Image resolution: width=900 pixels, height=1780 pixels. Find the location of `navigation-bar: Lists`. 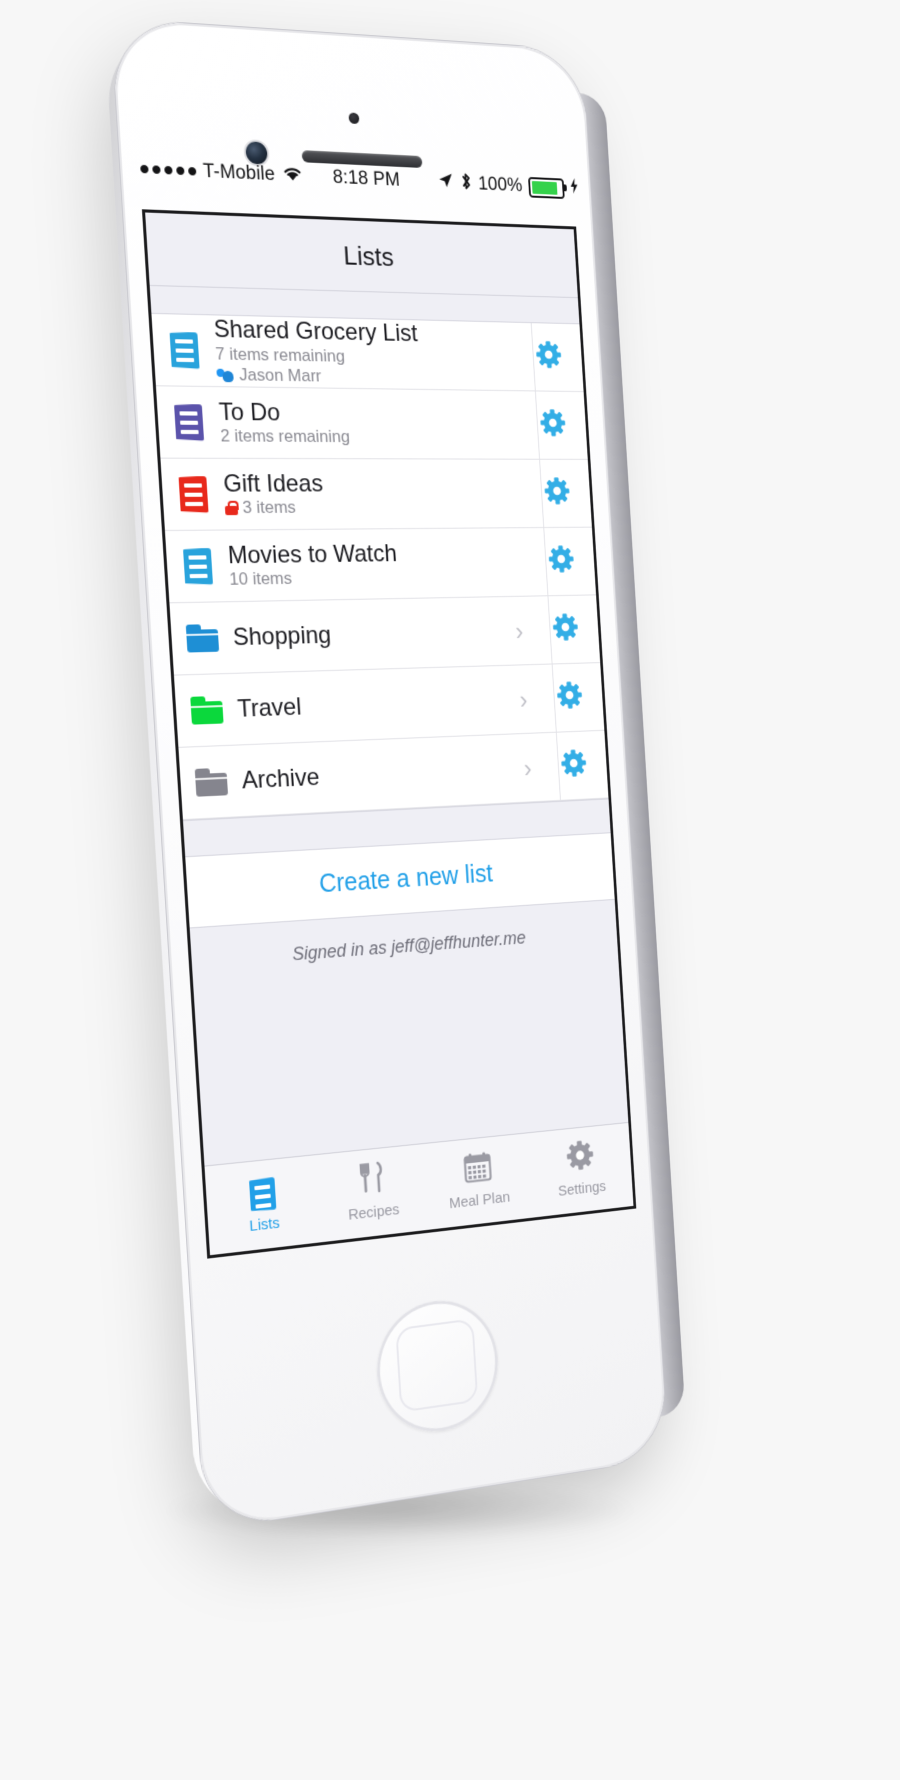

navigation-bar: Lists is located at coordinates (361, 255).